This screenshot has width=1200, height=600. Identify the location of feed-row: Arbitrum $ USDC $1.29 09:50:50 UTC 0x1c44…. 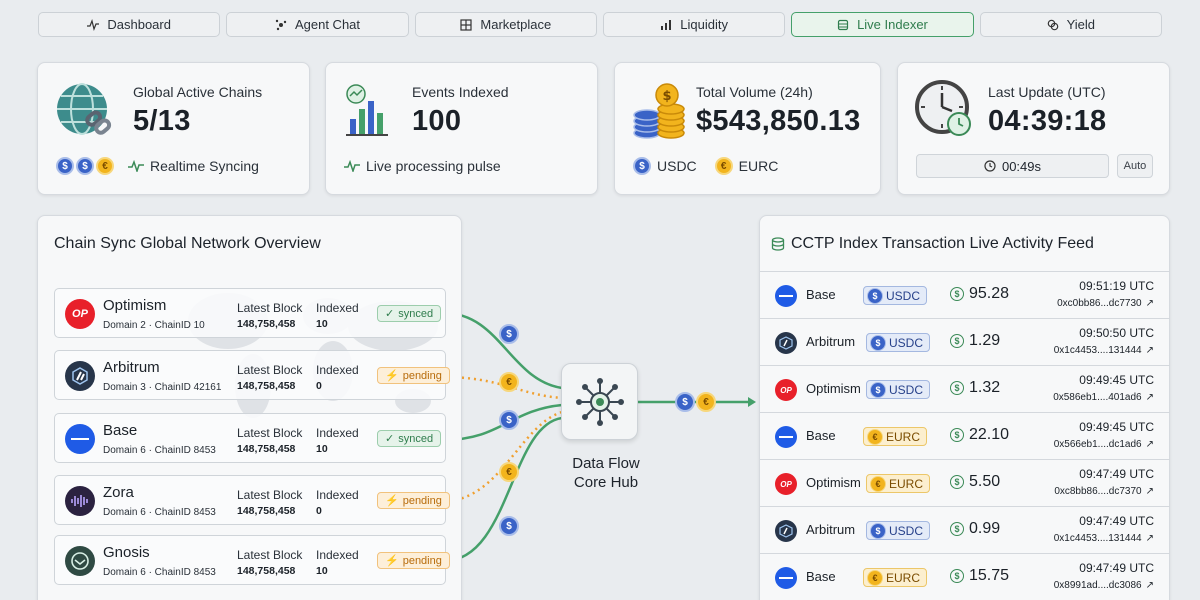
(965, 341).